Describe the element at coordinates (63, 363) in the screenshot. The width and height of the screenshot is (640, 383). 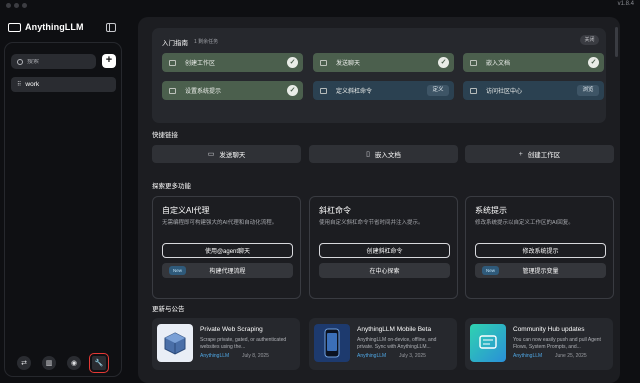
I see `sidebar-footer: ⇄ ▥ ◉ 🔧` at that location.